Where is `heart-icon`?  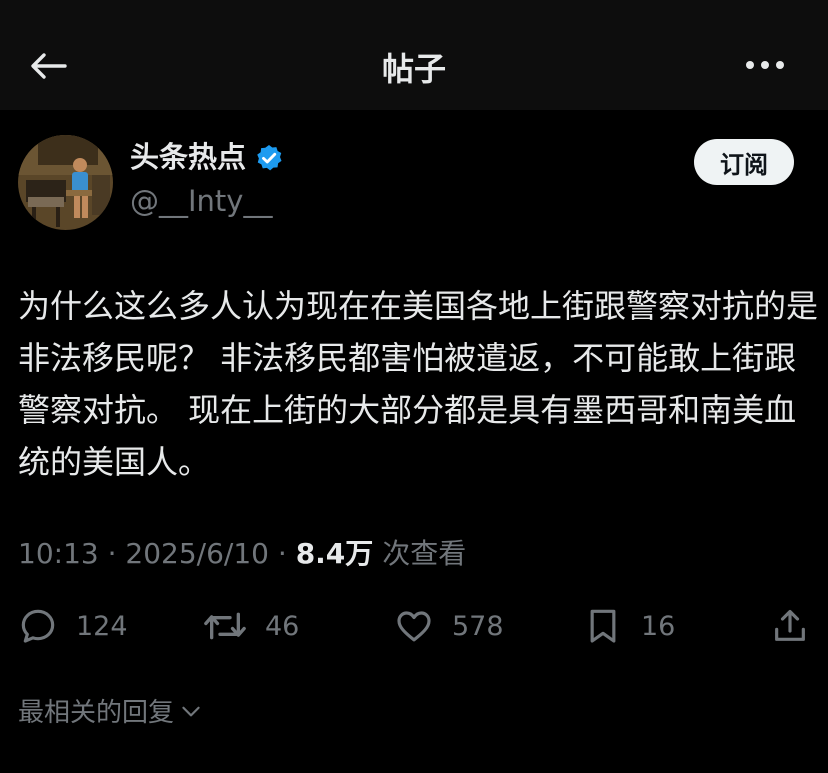 heart-icon is located at coordinates (414, 626).